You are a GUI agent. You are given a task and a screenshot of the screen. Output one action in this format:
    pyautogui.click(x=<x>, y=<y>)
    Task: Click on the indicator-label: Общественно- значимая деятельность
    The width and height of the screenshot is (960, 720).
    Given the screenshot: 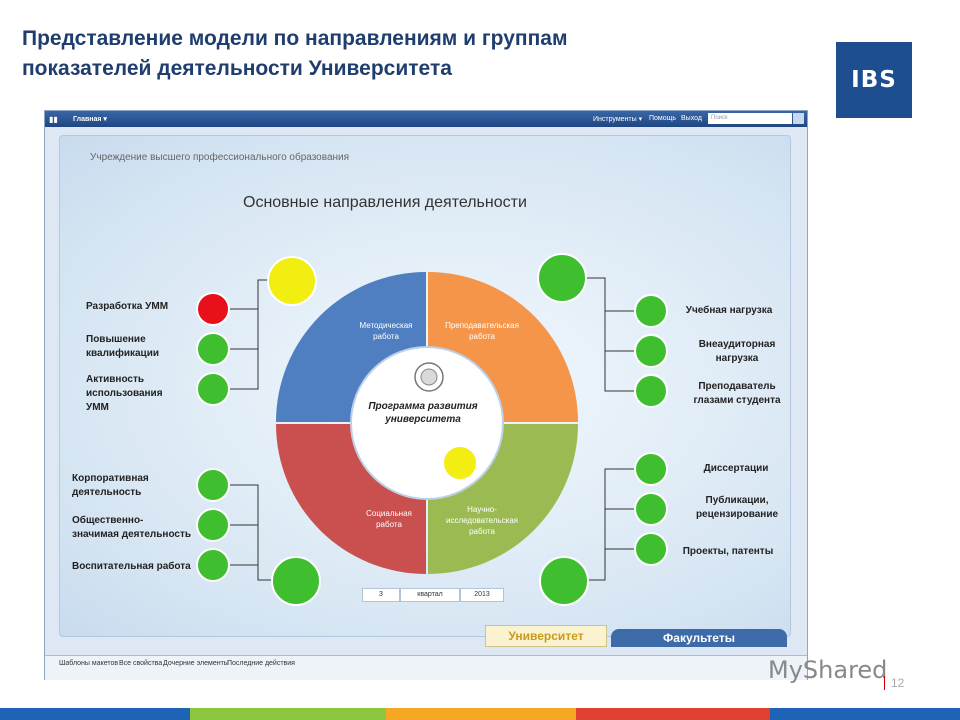 What is the action you would take?
    pyautogui.click(x=131, y=528)
    